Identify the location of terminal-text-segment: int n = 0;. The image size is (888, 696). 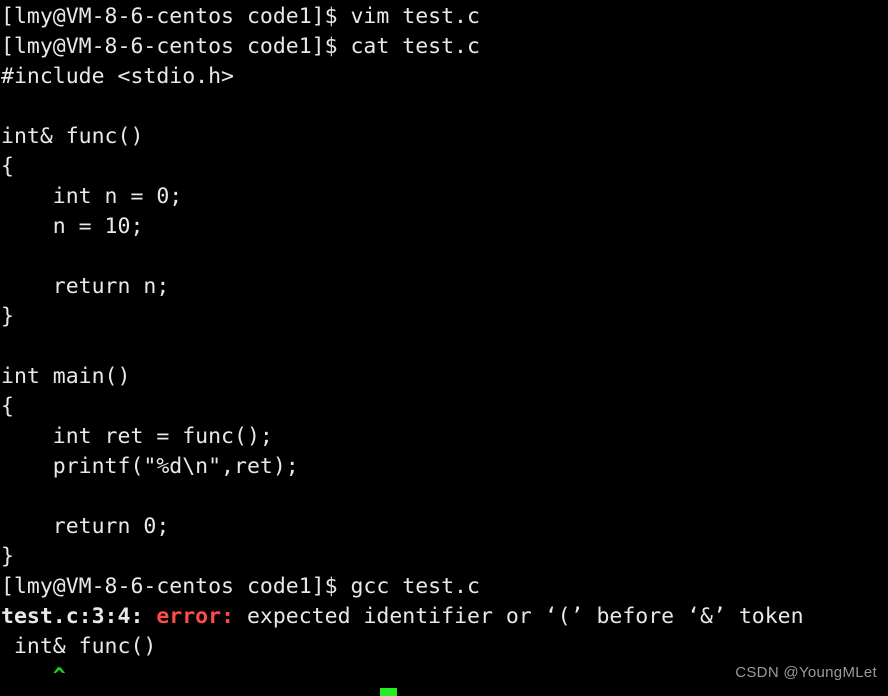
(92, 196).